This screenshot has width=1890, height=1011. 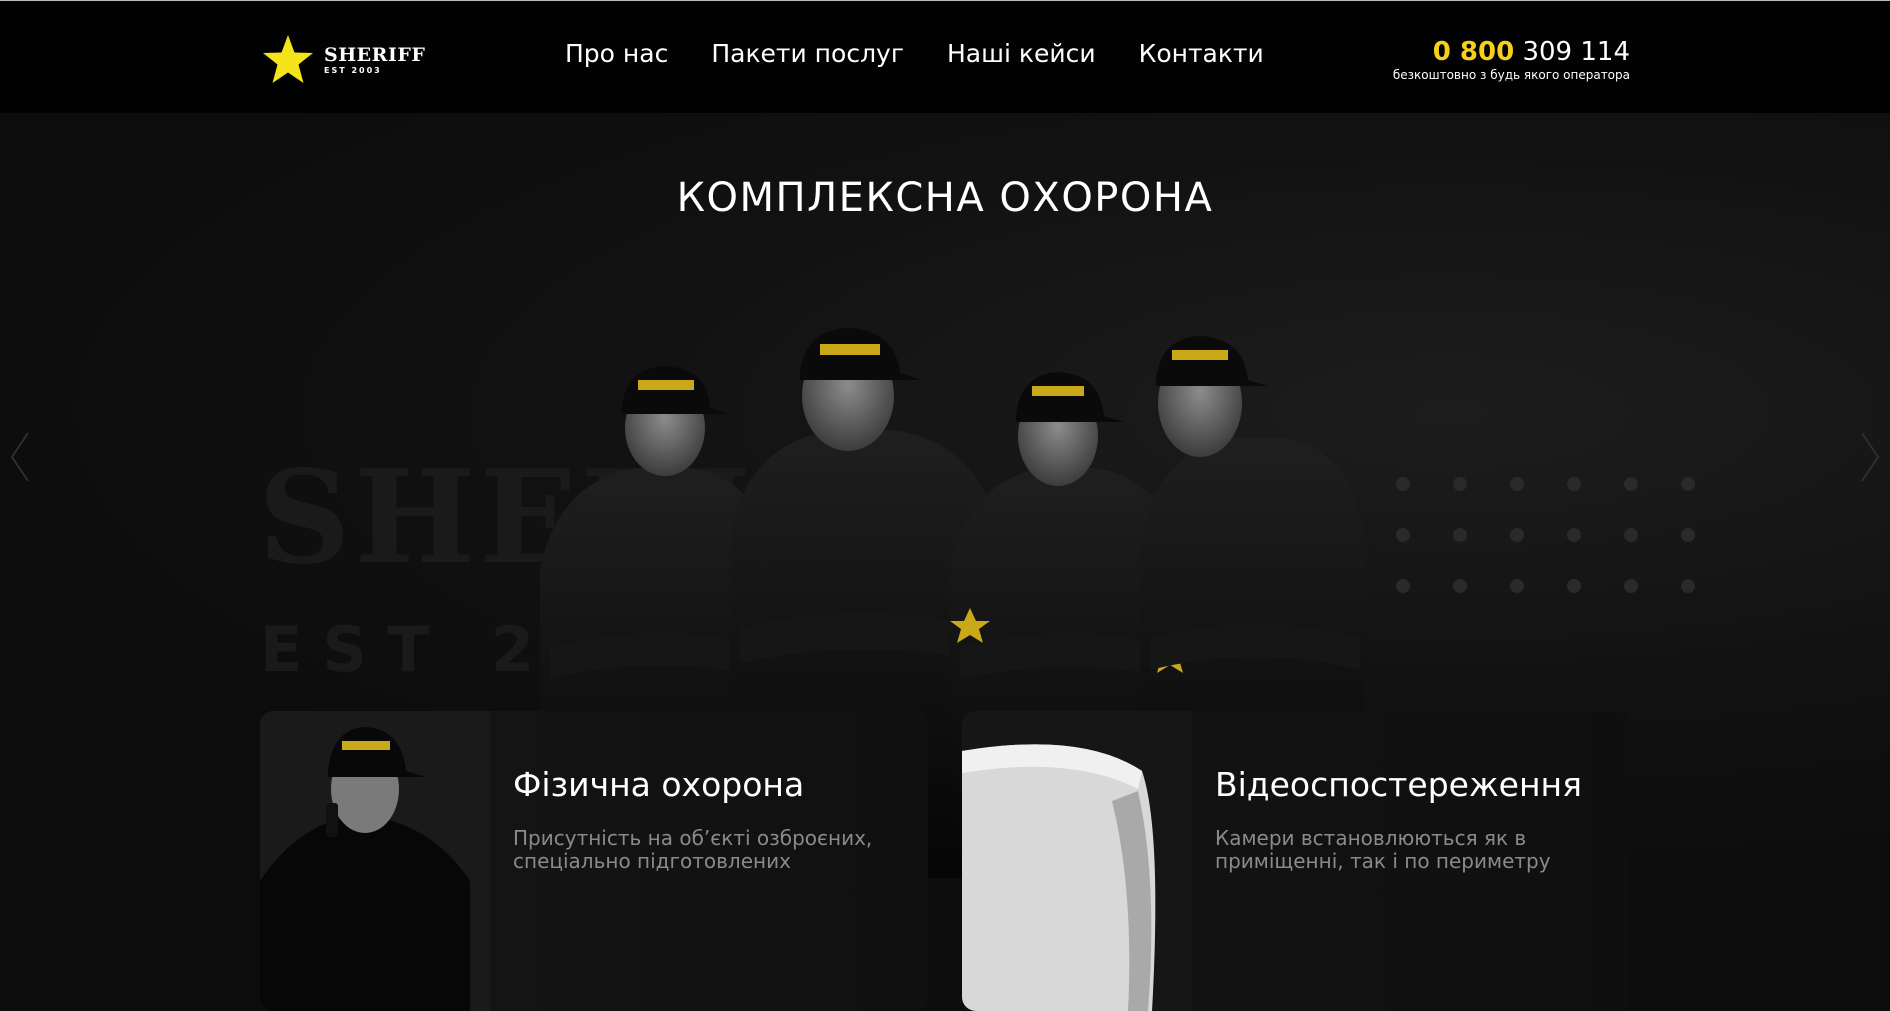 What do you see at coordinates (1870, 457) in the screenshot?
I see `chevron-right-icon` at bounding box center [1870, 457].